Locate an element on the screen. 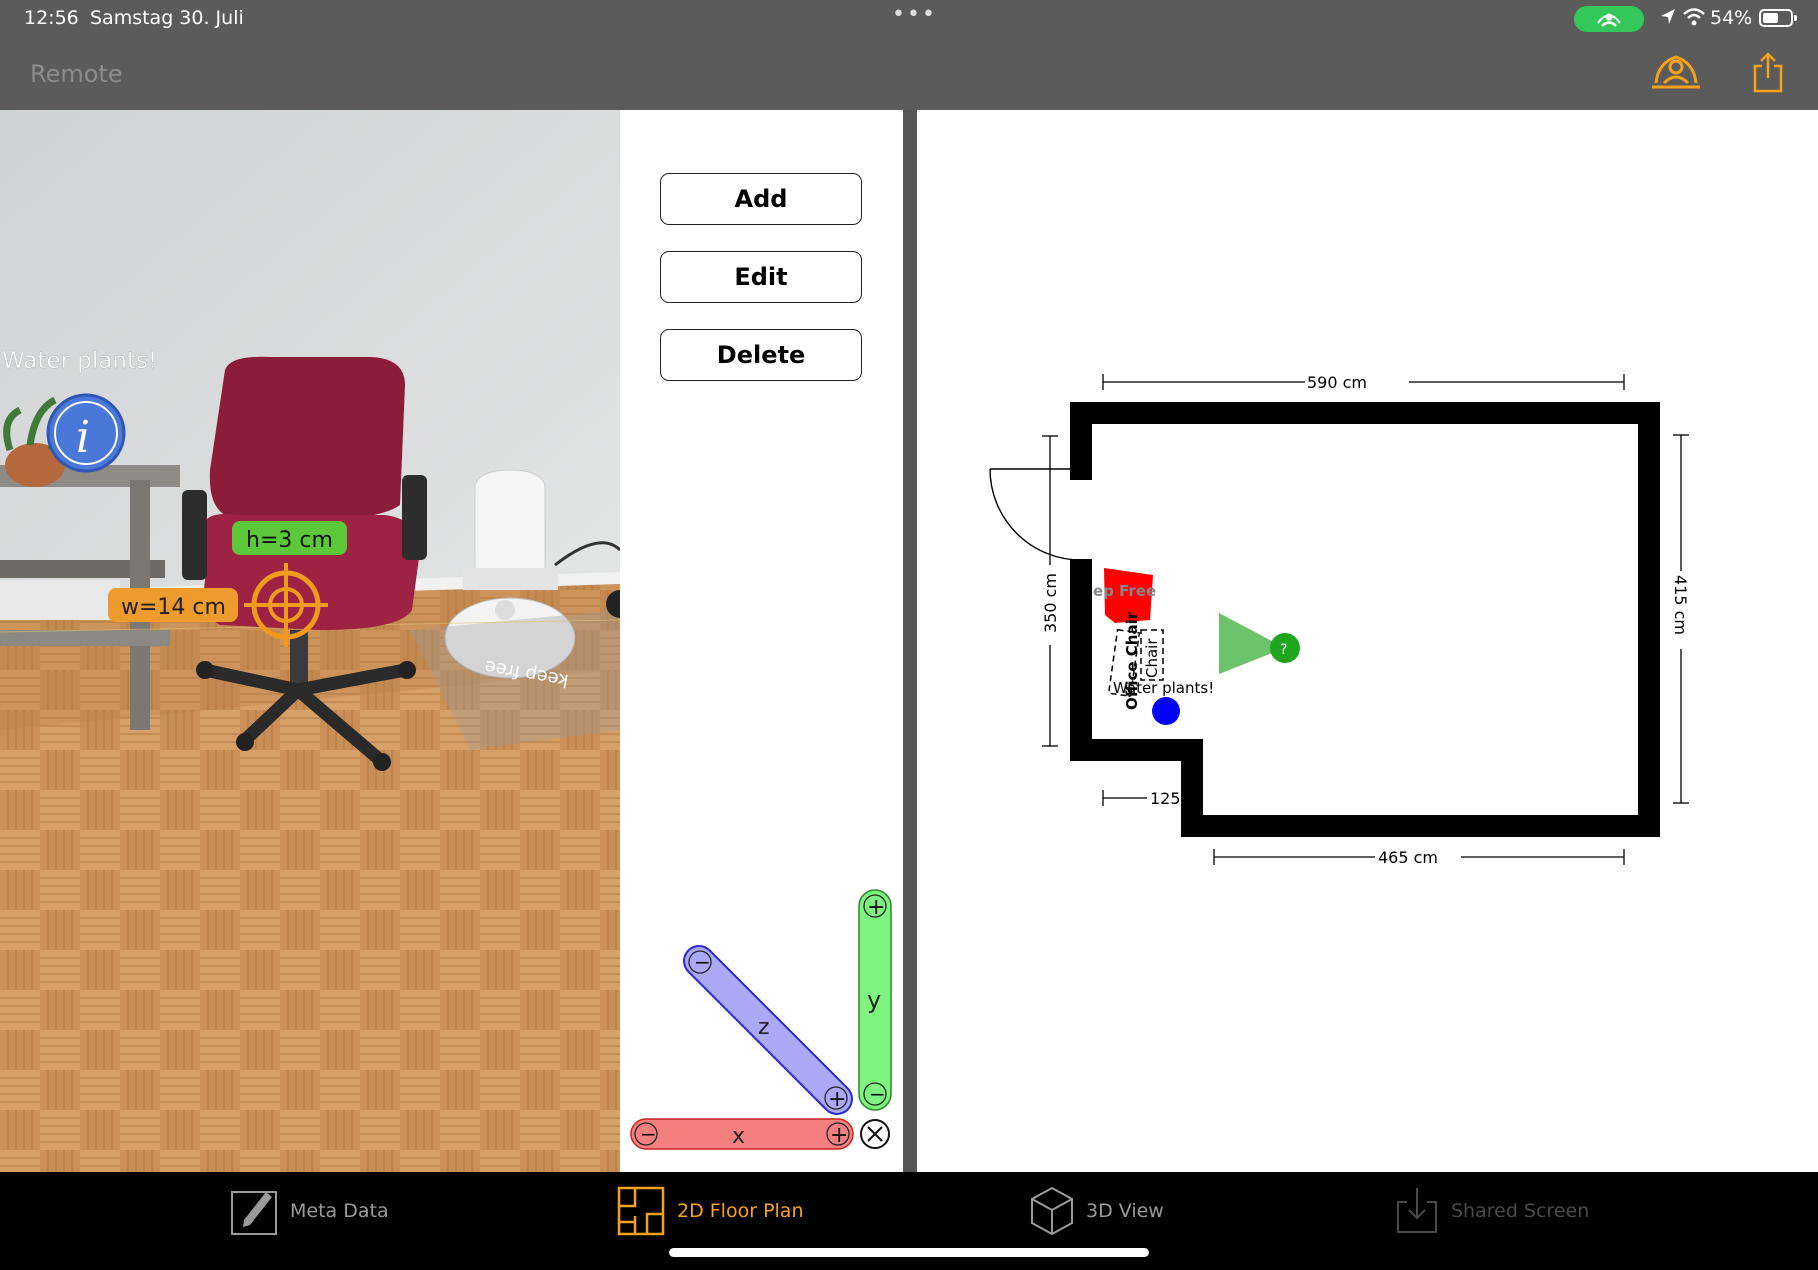 This screenshot has height=1270, width=1818. svg-text: y is located at coordinates (874, 1000).